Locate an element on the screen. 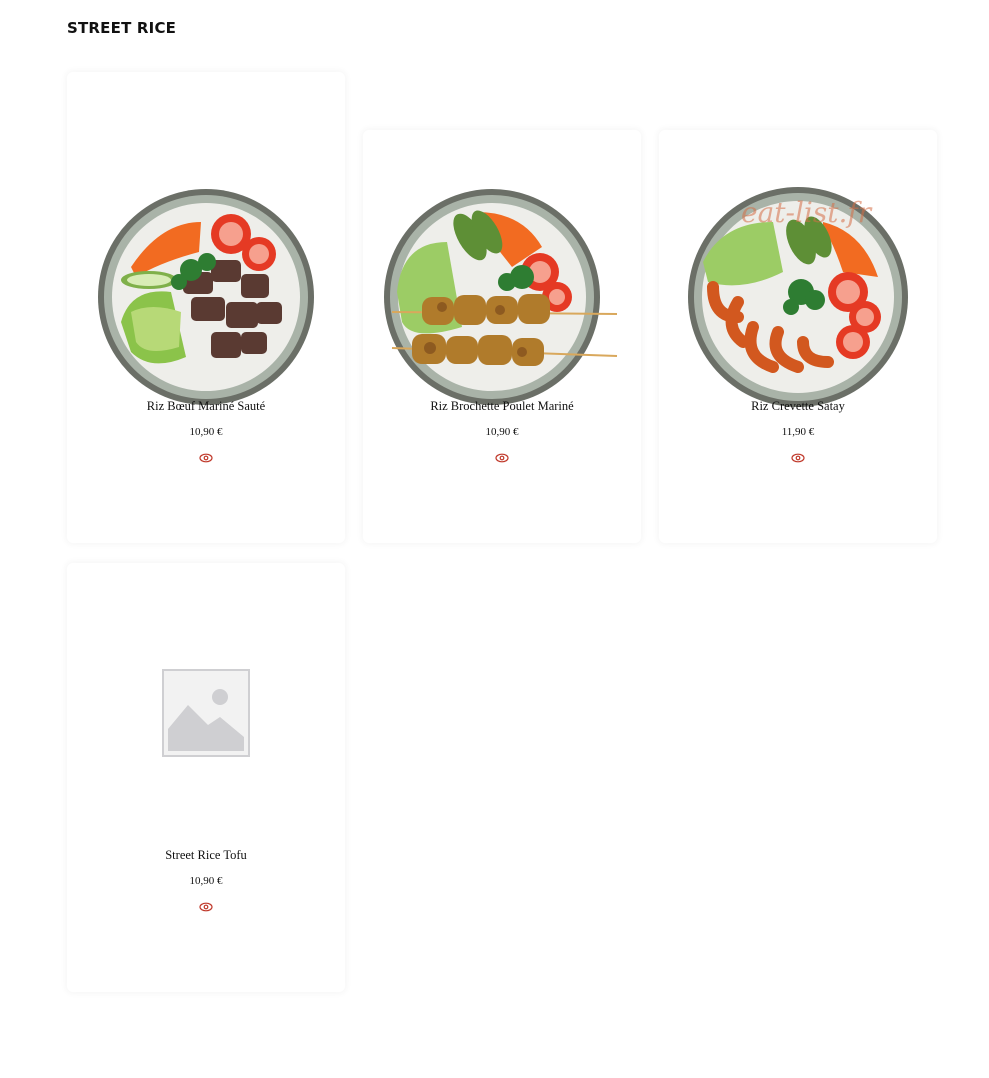  product-card-riz-brochette: Riz Brochette Poulet Mariné 10,90 € is located at coordinates (502, 336).